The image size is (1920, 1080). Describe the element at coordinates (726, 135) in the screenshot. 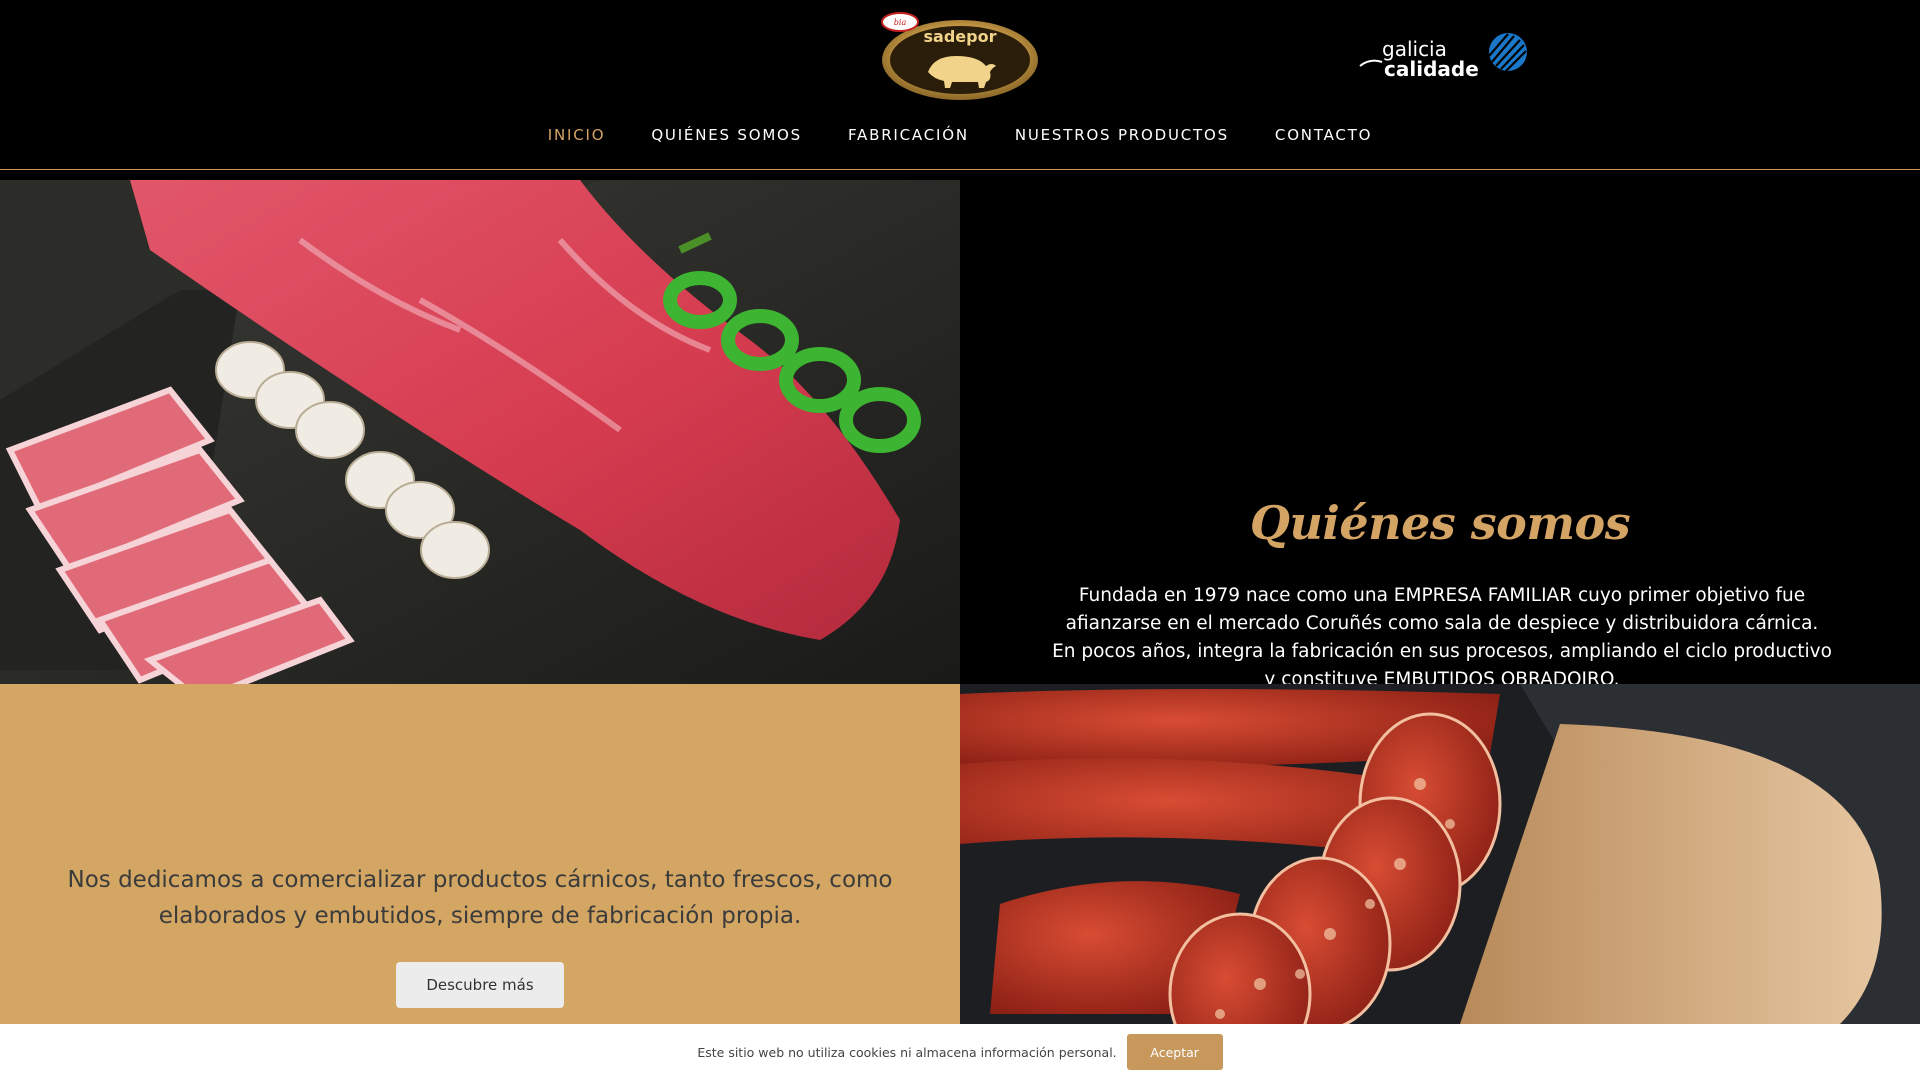

I see `nav-item-quienes-somos: QUIÉNES SOMOS` at that location.